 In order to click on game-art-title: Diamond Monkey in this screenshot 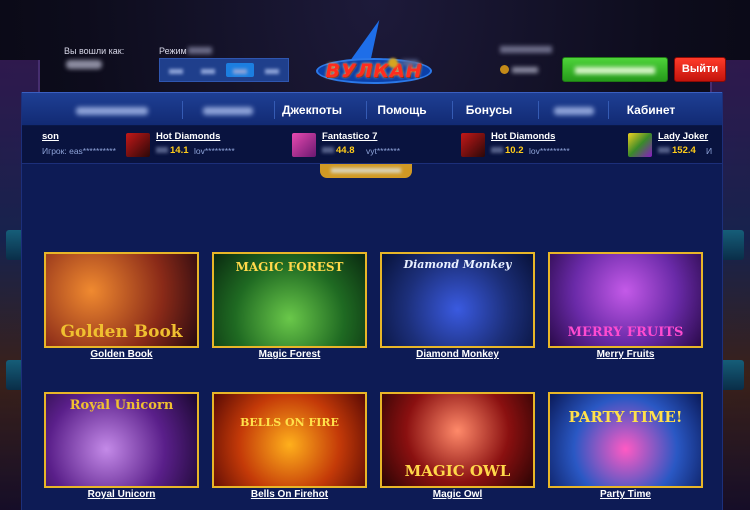, I will do `click(457, 264)`.